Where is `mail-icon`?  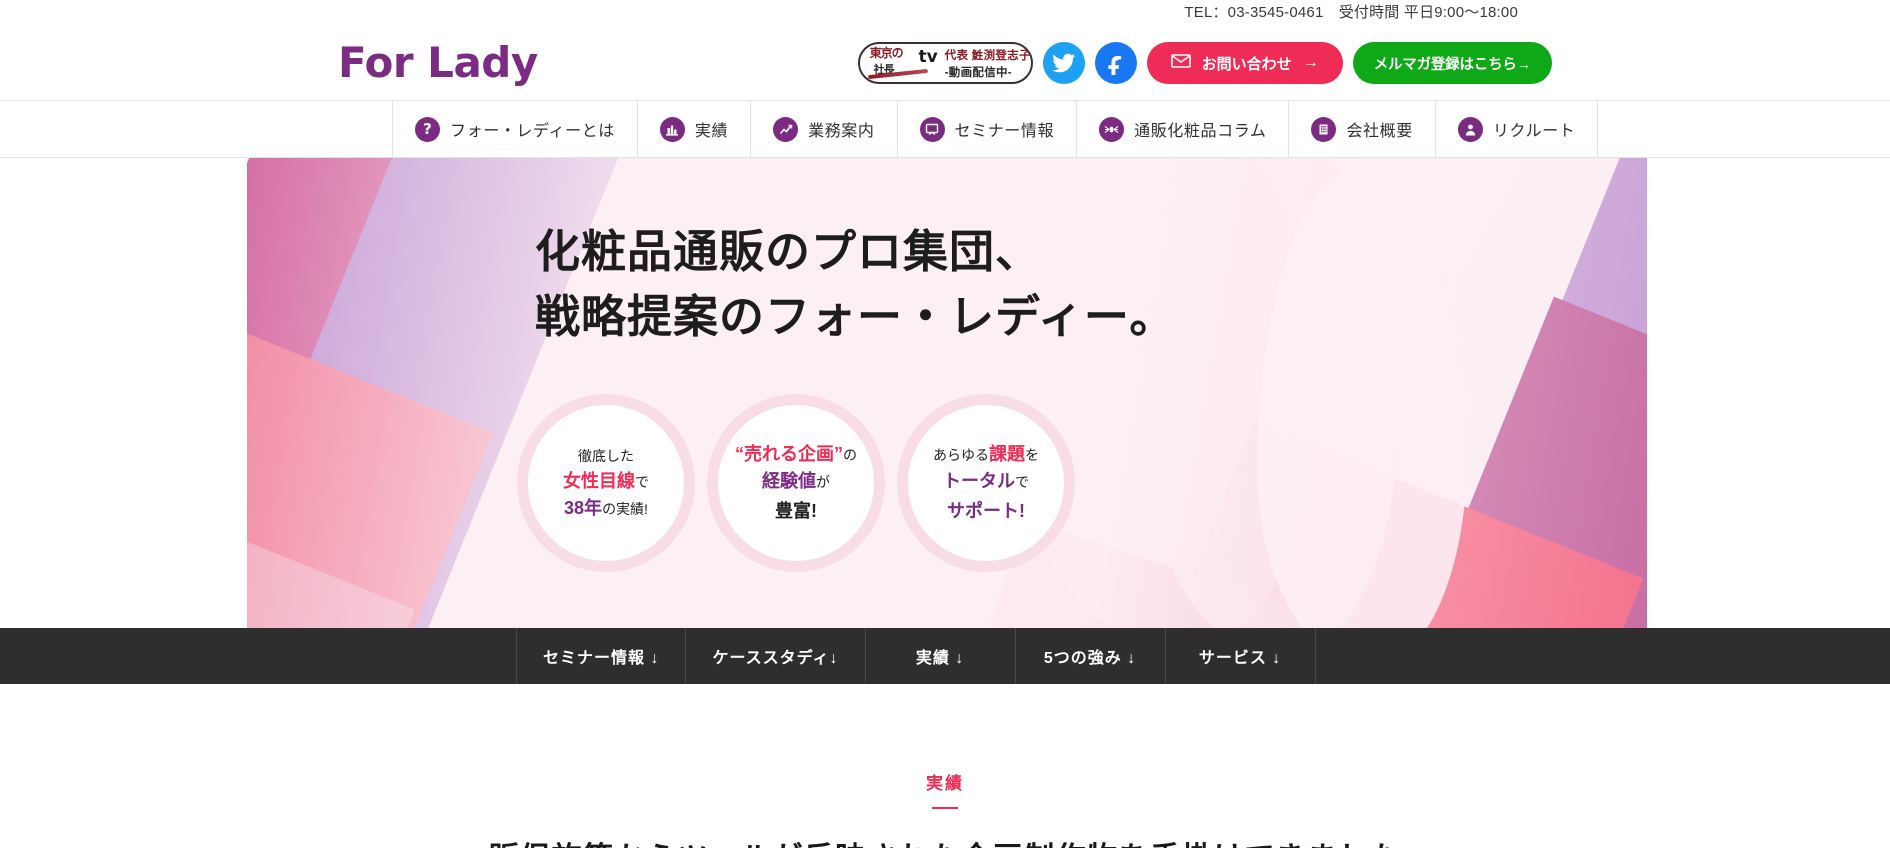
mail-icon is located at coordinates (1180, 63).